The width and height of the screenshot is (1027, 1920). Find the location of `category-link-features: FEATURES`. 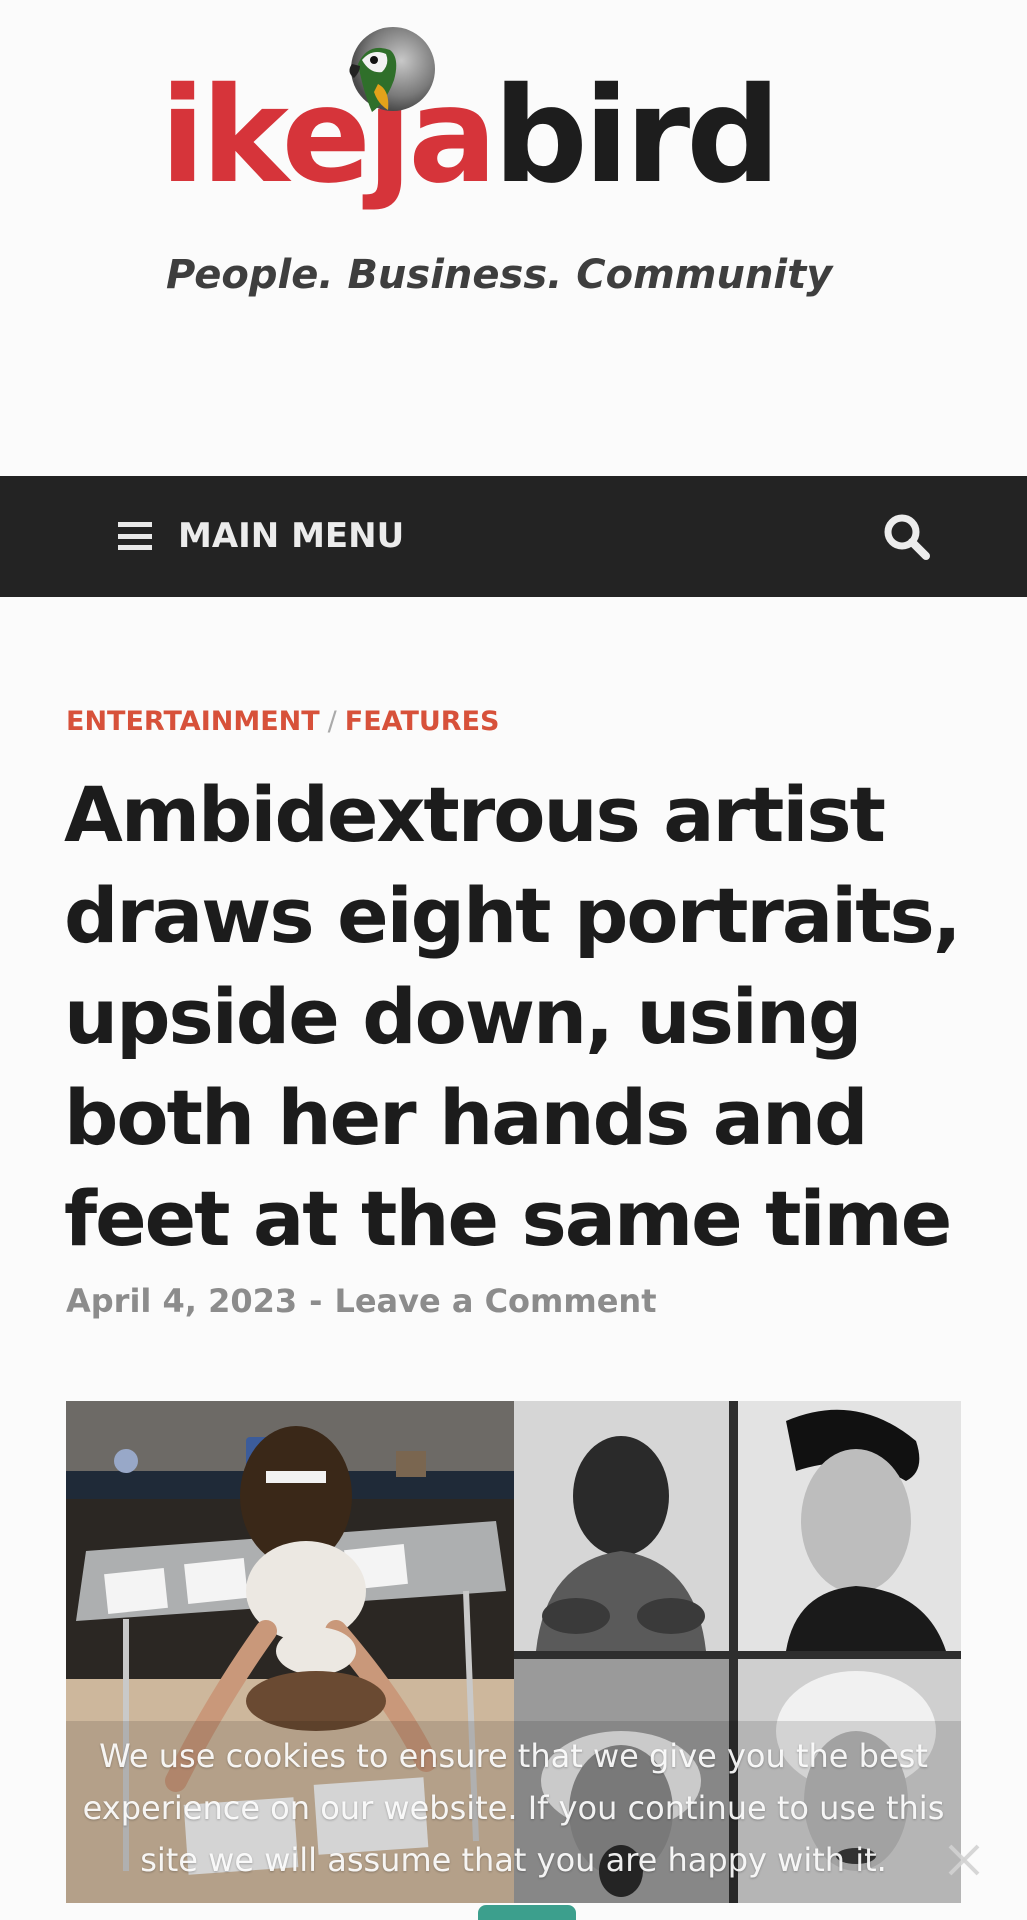

category-link-features: FEATURES is located at coordinates (422, 721).